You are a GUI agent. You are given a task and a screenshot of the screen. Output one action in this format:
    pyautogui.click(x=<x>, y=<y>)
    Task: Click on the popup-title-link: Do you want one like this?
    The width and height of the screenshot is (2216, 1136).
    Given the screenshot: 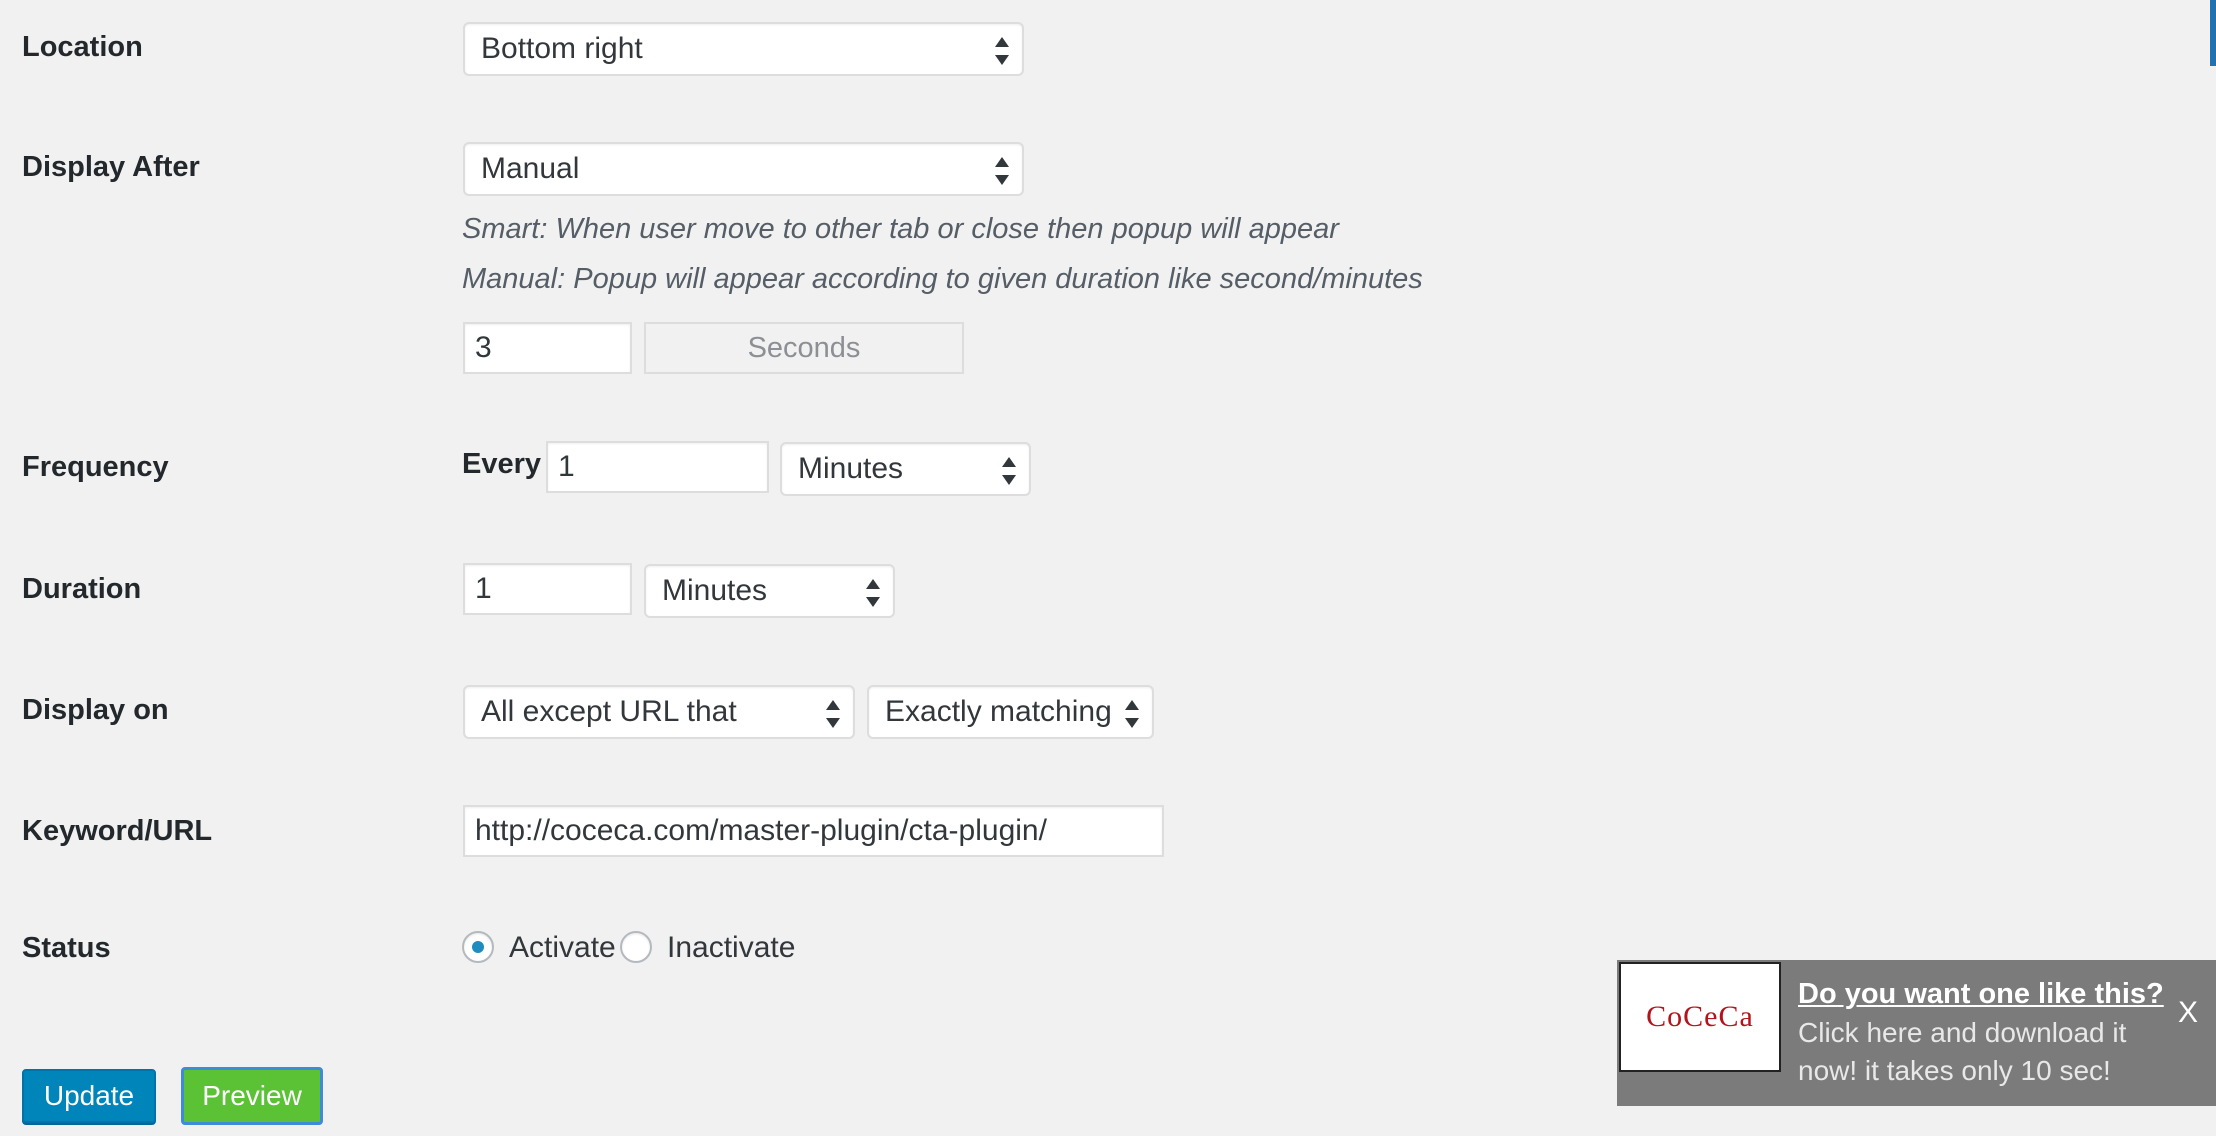 What is the action you would take?
    pyautogui.click(x=1981, y=994)
    